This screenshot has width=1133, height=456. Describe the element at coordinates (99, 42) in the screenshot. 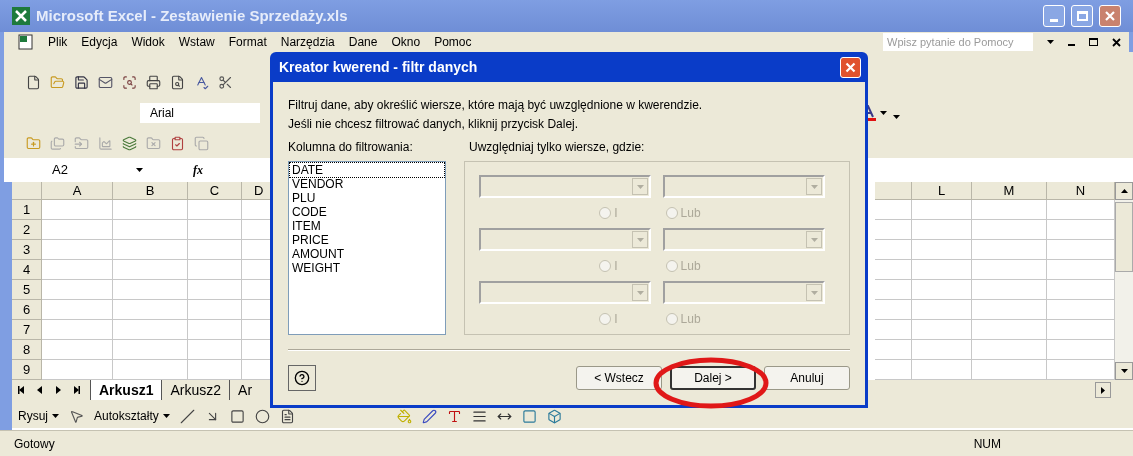

I see `menu-item: Edycja` at that location.